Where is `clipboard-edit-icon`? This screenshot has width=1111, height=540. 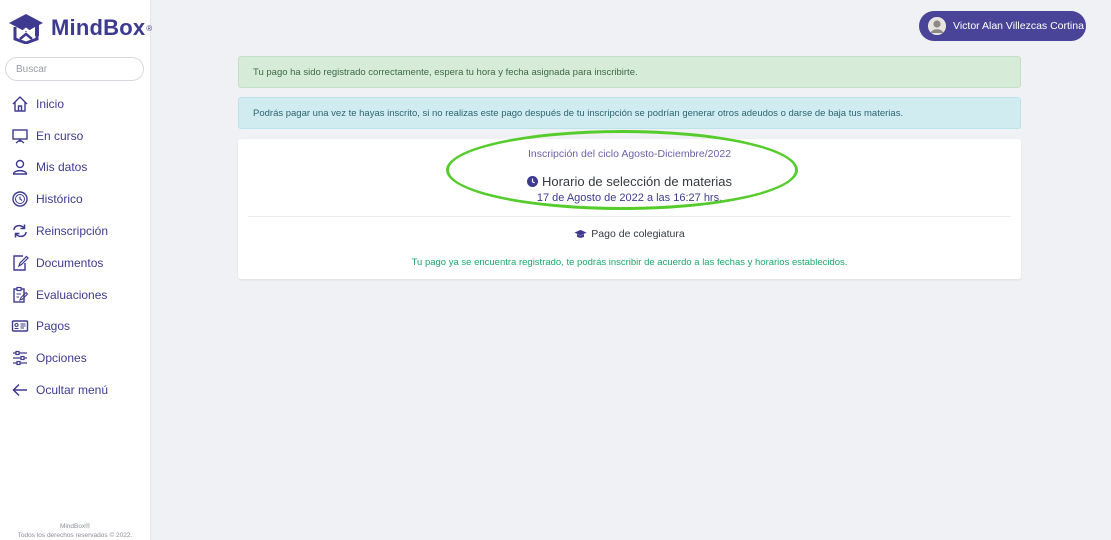
clipboard-edit-icon is located at coordinates (20, 295).